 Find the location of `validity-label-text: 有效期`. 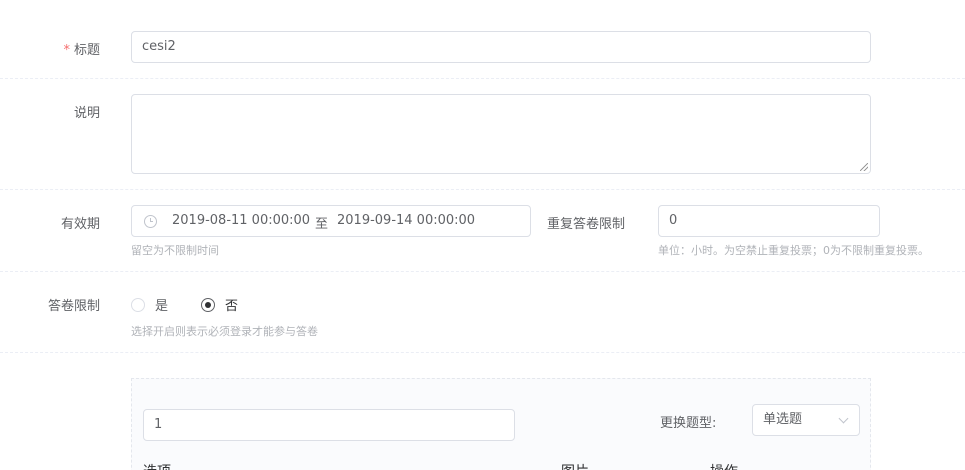

validity-label-text: 有效期 is located at coordinates (80, 224).